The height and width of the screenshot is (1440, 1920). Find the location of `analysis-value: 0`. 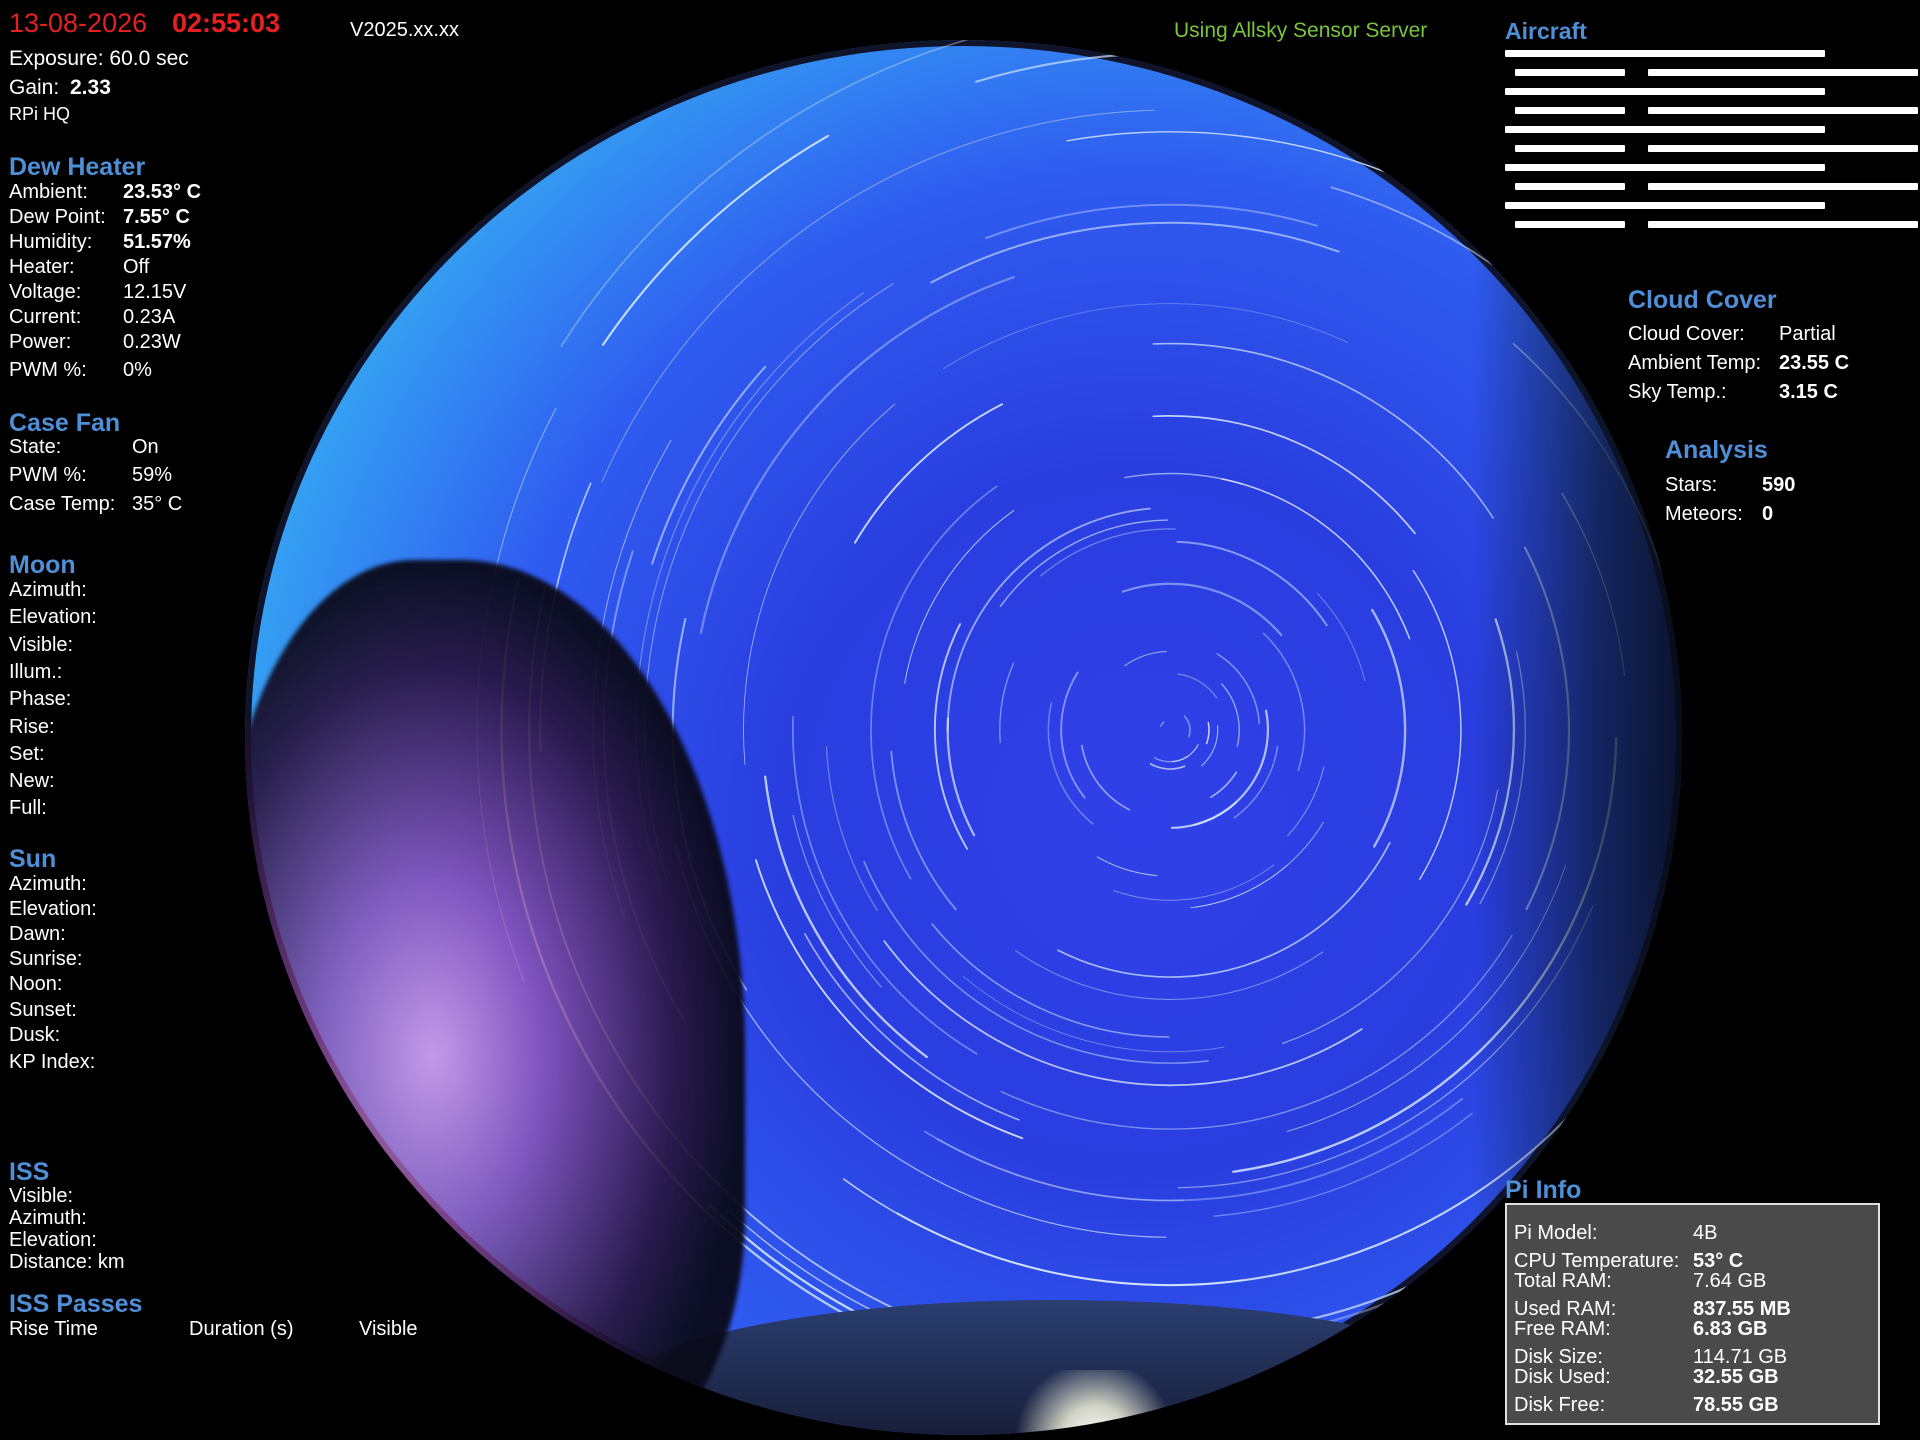

analysis-value: 0 is located at coordinates (1768, 514).